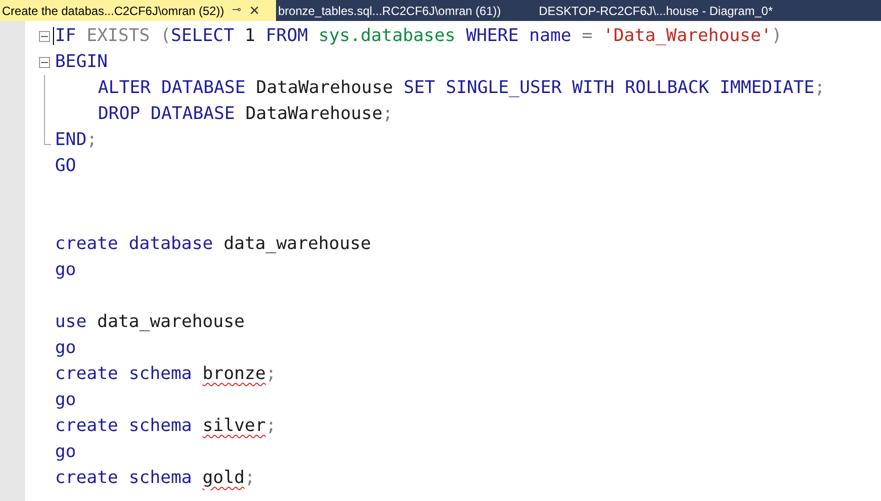 This screenshot has width=881, height=501. I want to click on code-line: GO, so click(65, 166).